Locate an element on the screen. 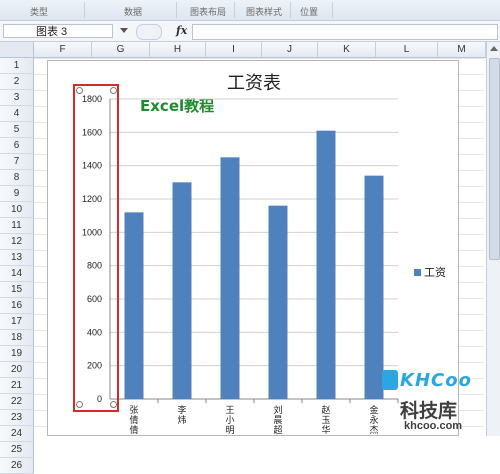  row-header: 26 is located at coordinates (17, 466).